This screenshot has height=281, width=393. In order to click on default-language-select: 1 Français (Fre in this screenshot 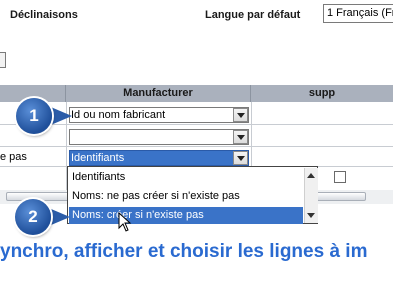, I will do `click(358, 13)`.